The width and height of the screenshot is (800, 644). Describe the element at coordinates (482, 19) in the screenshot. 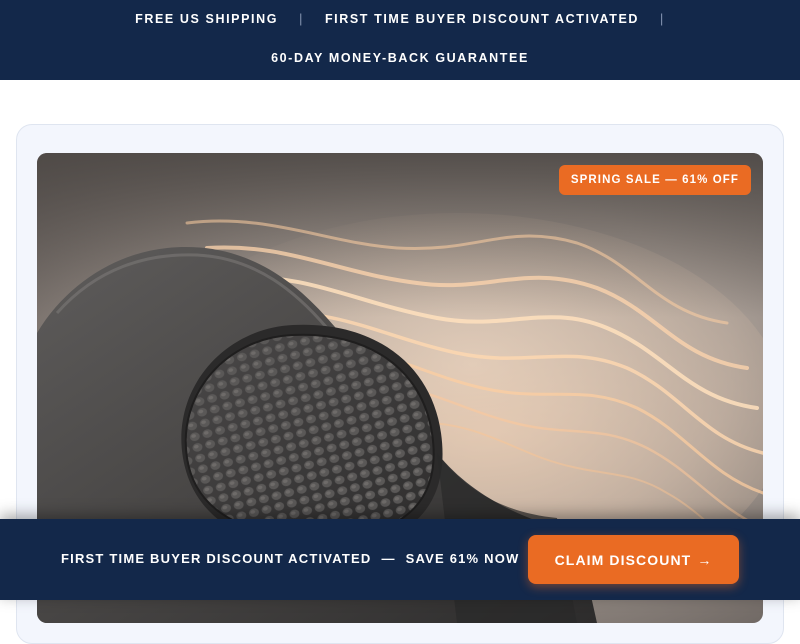

I see `announcement-discount-activated: FIRST TIME BUYER DISCOUNT ACTIVATED` at that location.